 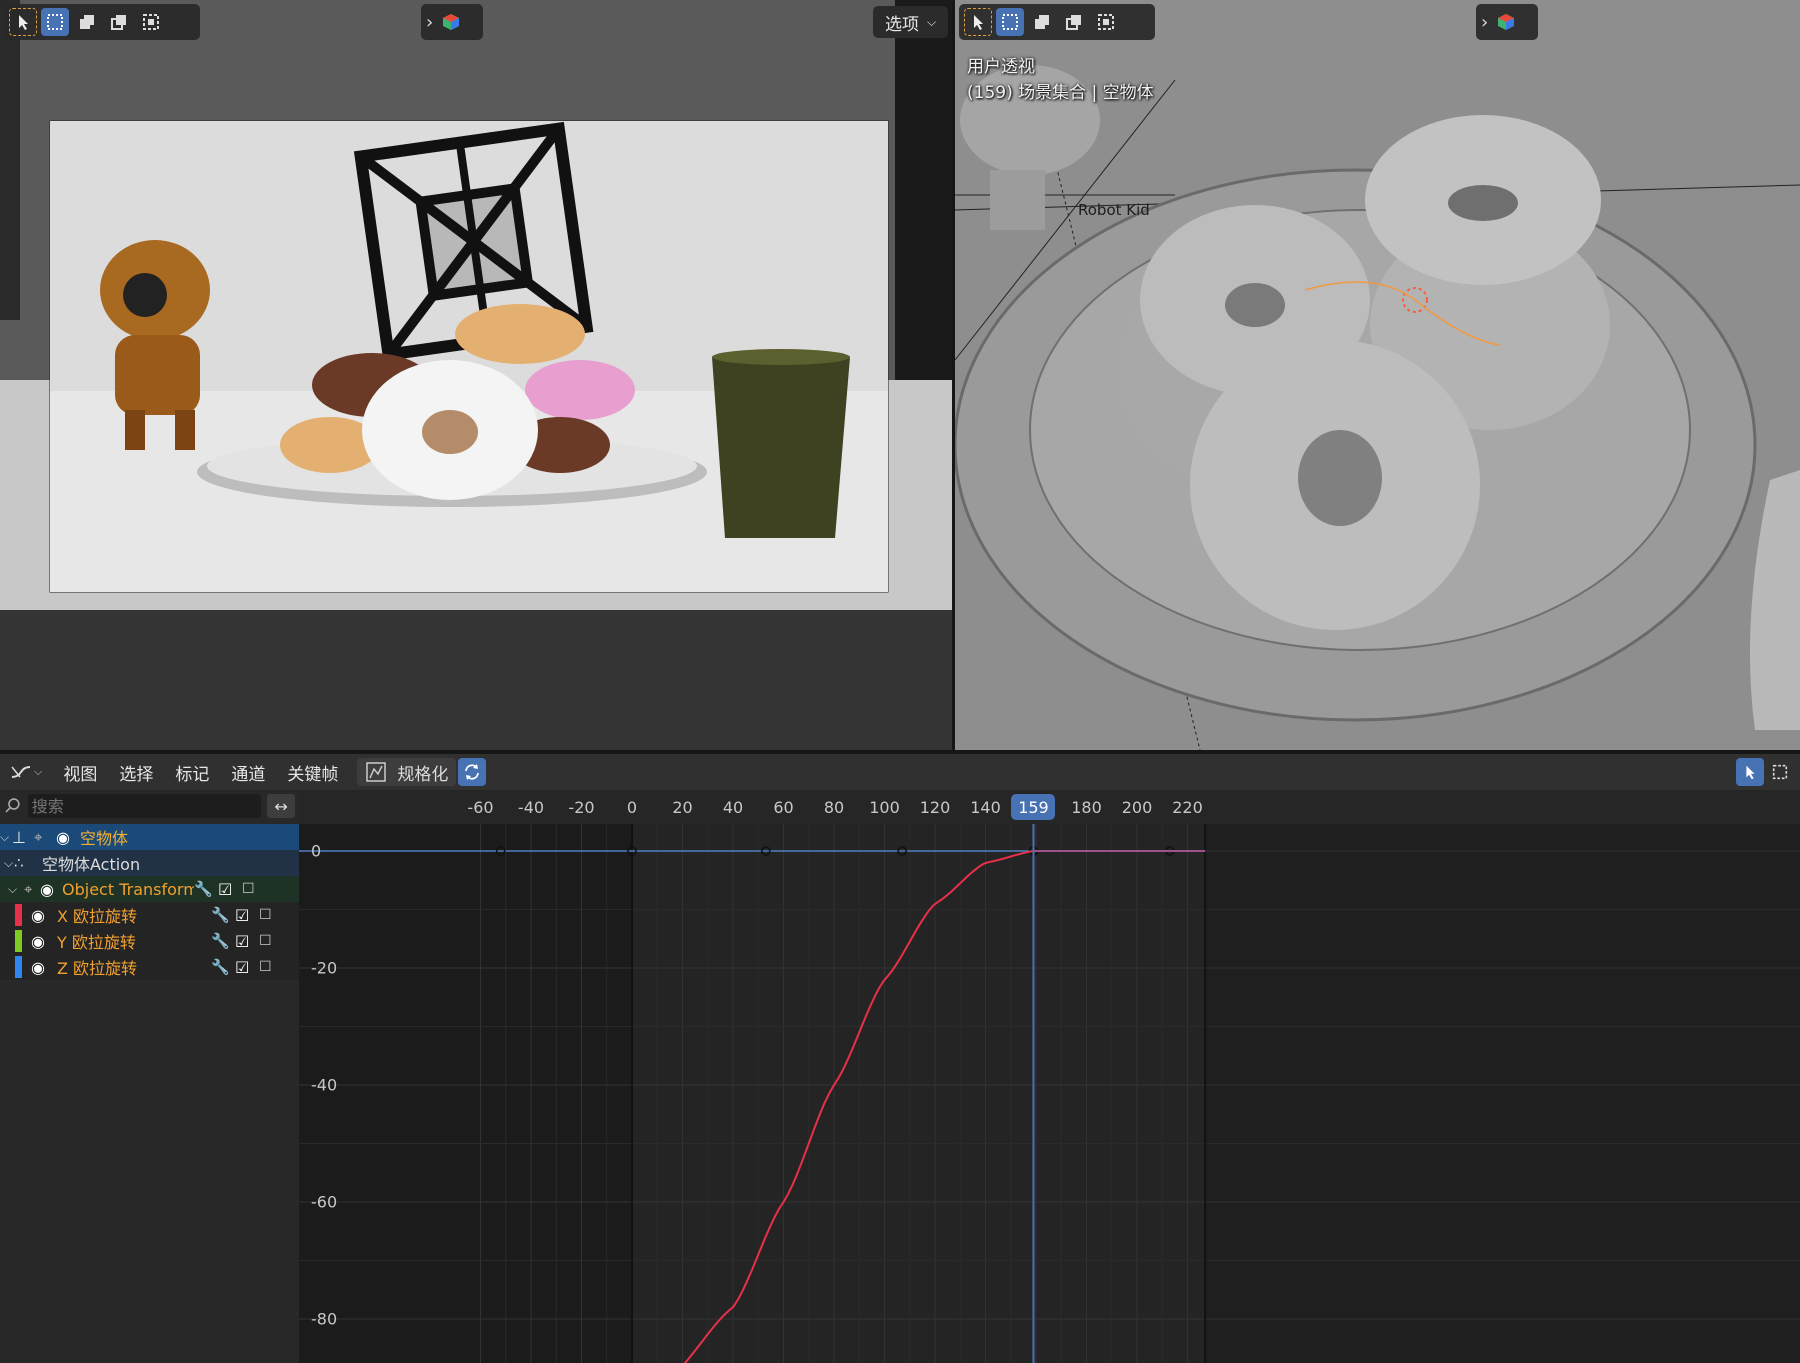 What do you see at coordinates (136, 772) in the screenshot?
I see `menu-select: 选择` at bounding box center [136, 772].